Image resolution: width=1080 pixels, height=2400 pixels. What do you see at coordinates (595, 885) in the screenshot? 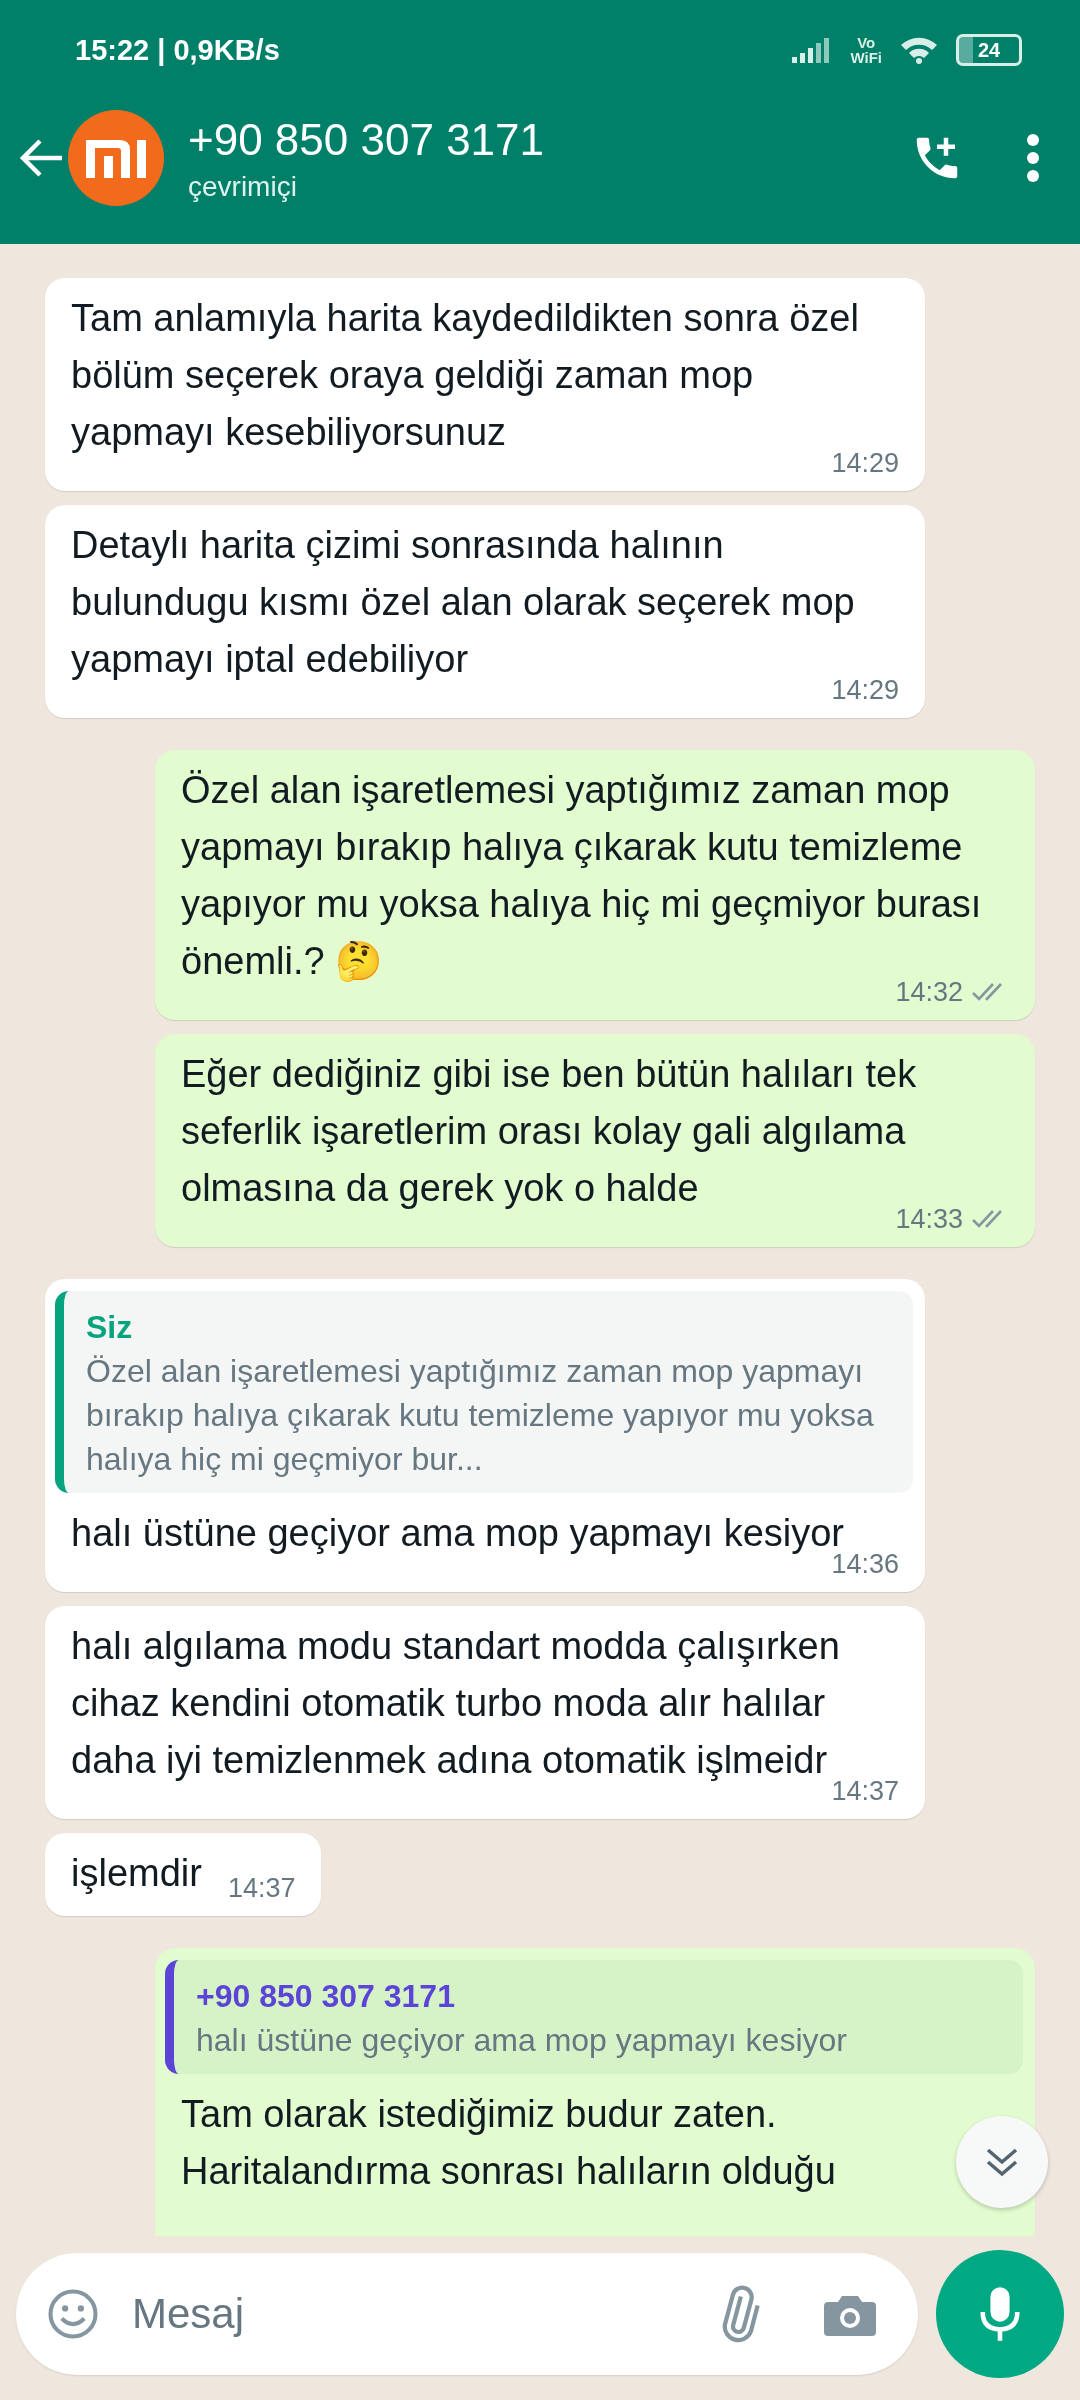
I see `message-bubble: Özel alan işaretlemesi yaptığımız zaman mop yapmayı bırakıp halıya çıkarak kutu temizleme yapıyor mu yoksa halıya hiç mi geçmiyor burası önemli.? 🤔 14:32` at bounding box center [595, 885].